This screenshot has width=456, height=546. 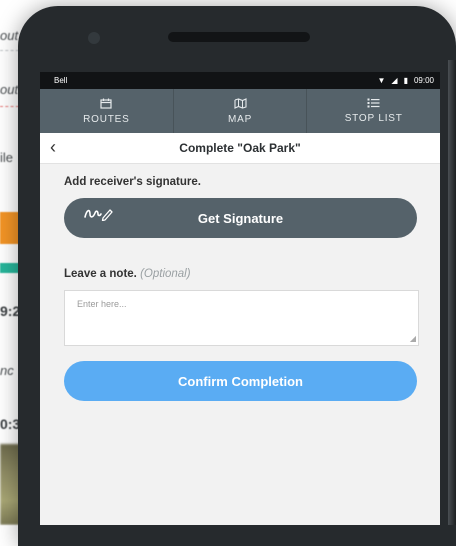 What do you see at coordinates (99, 216) in the screenshot?
I see `signature-pen-icon` at bounding box center [99, 216].